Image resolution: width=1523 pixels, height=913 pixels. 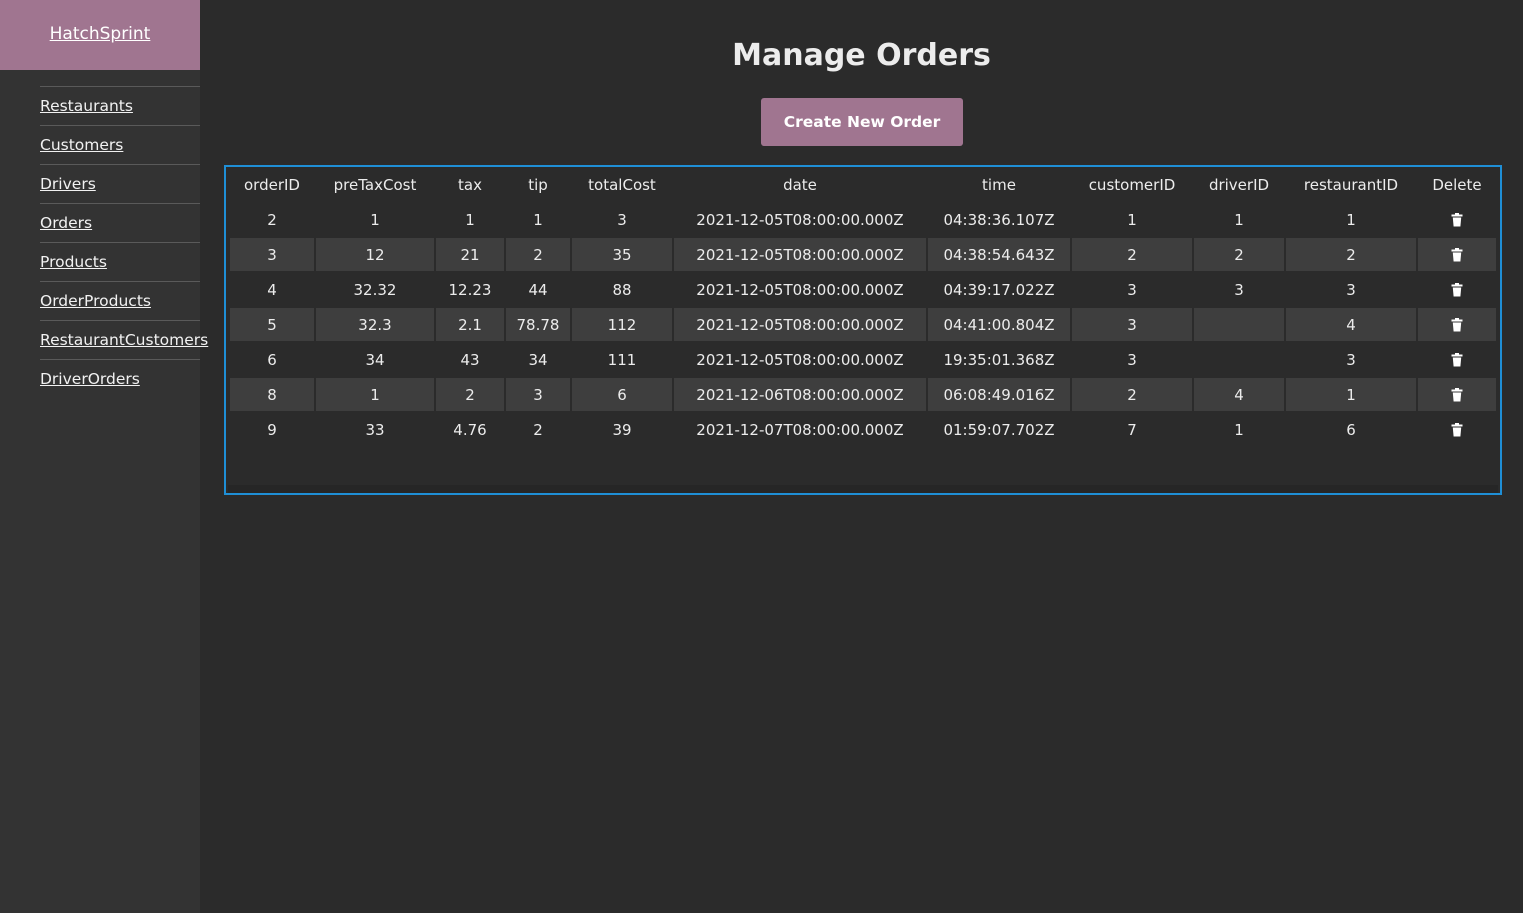 I want to click on cell-totalcost: 6, so click(x=622, y=394).